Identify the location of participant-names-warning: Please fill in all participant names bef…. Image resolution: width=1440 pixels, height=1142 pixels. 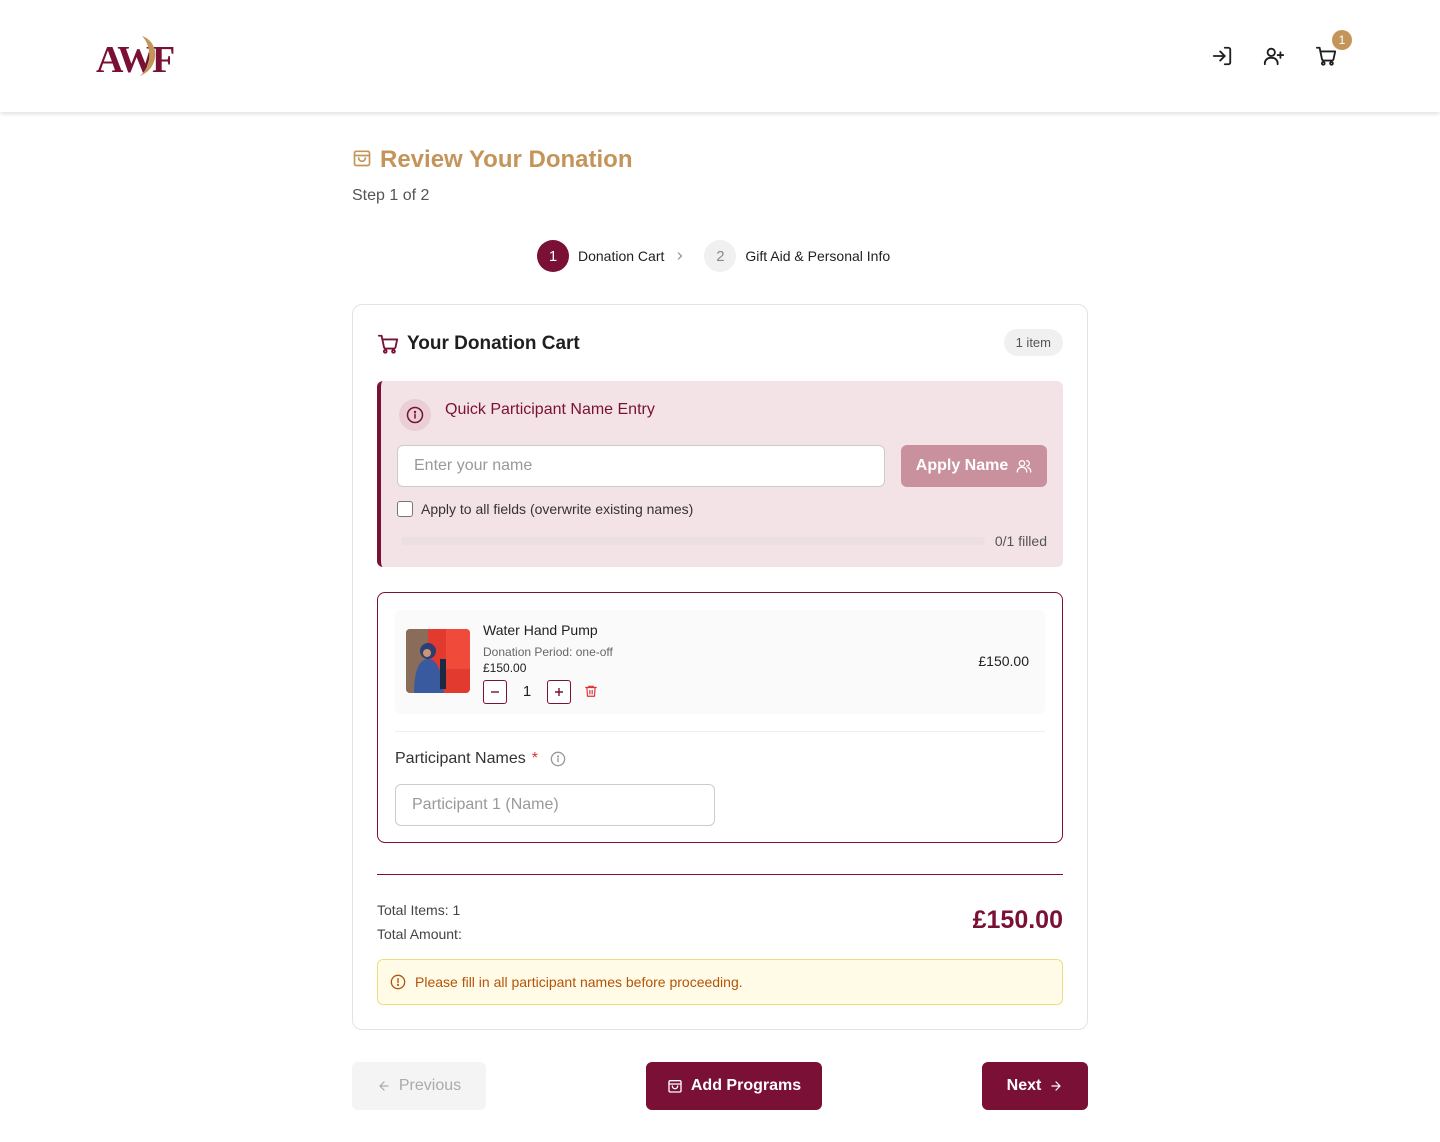
(720, 982).